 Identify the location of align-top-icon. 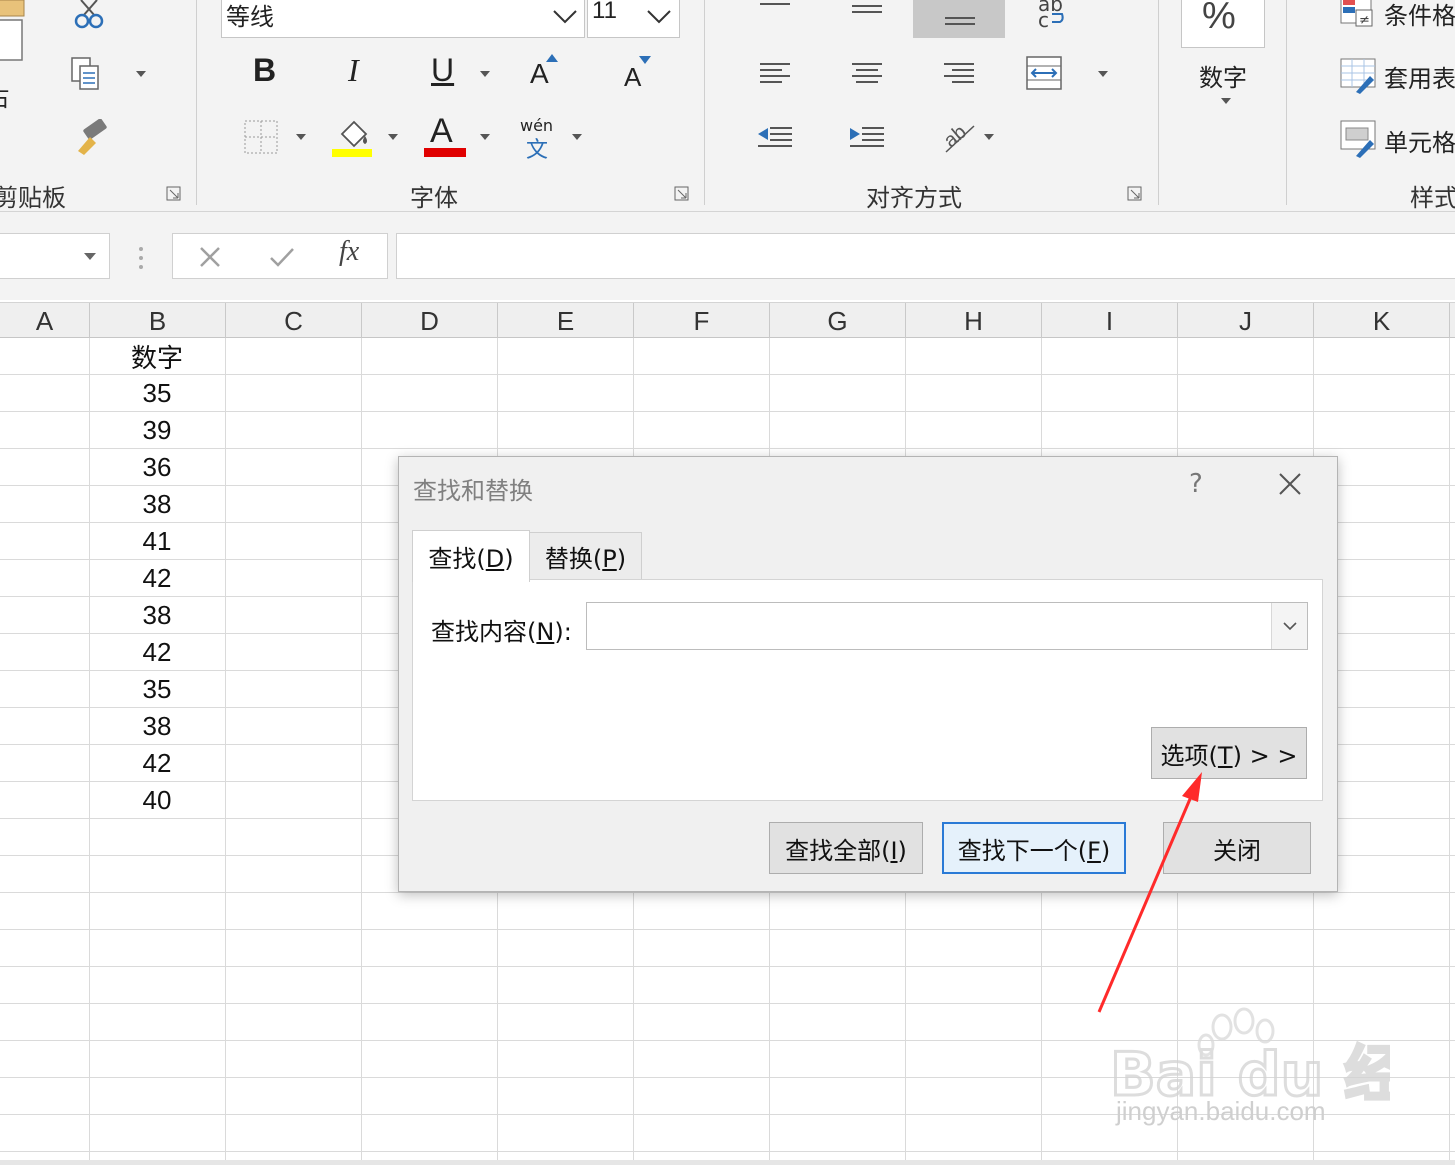
(775, 5).